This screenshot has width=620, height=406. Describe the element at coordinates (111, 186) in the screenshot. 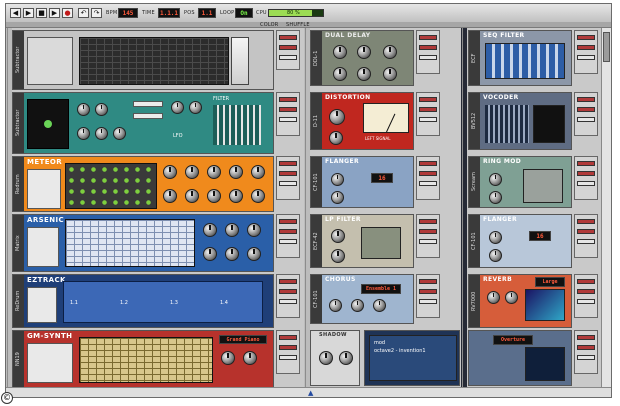

I see `step-grid` at that location.